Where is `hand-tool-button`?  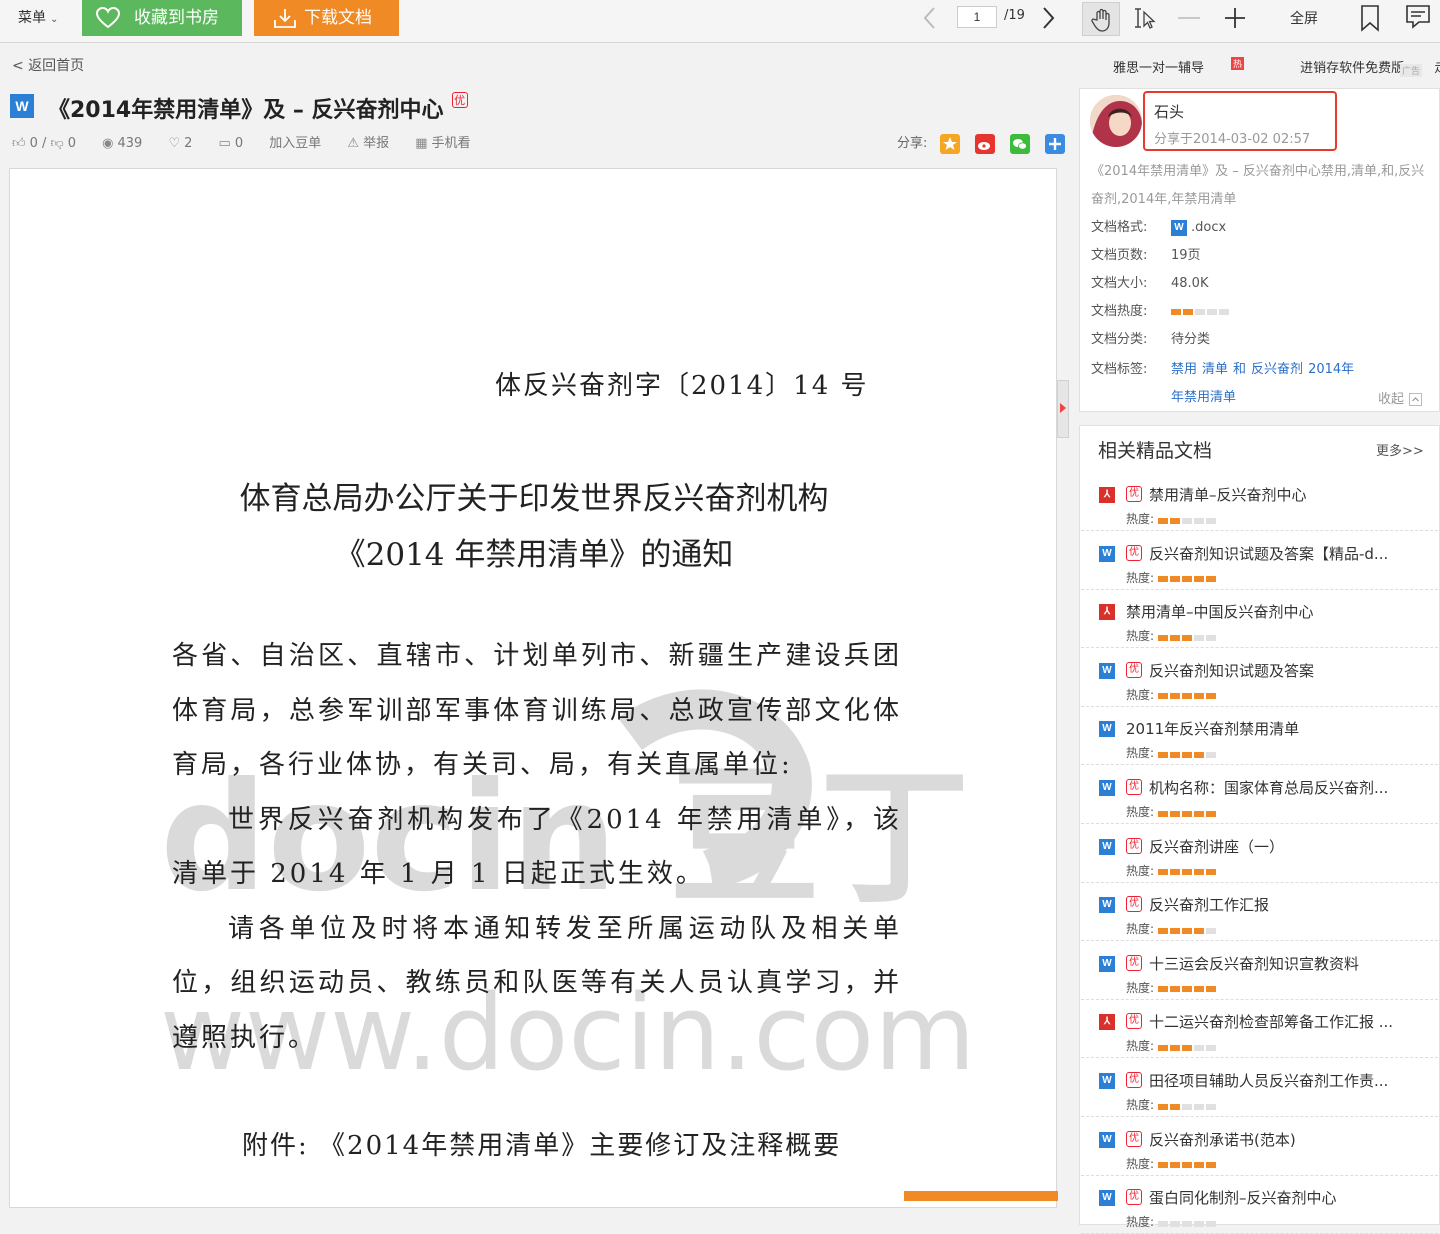 hand-tool-button is located at coordinates (1101, 19).